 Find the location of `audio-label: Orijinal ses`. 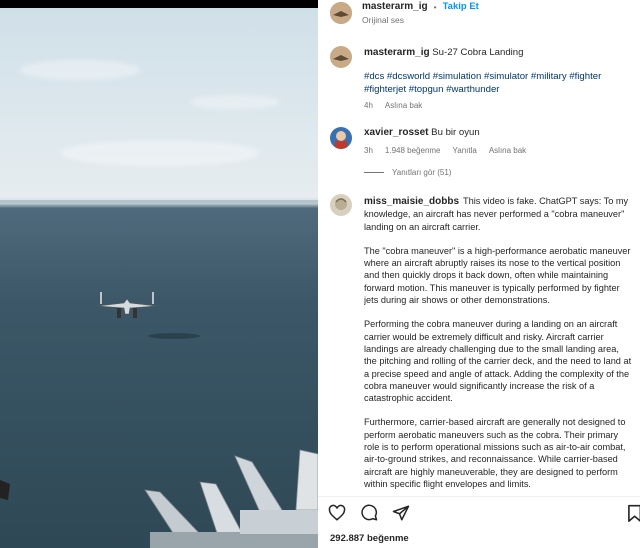

audio-label: Orijinal ses is located at coordinates (383, 20).